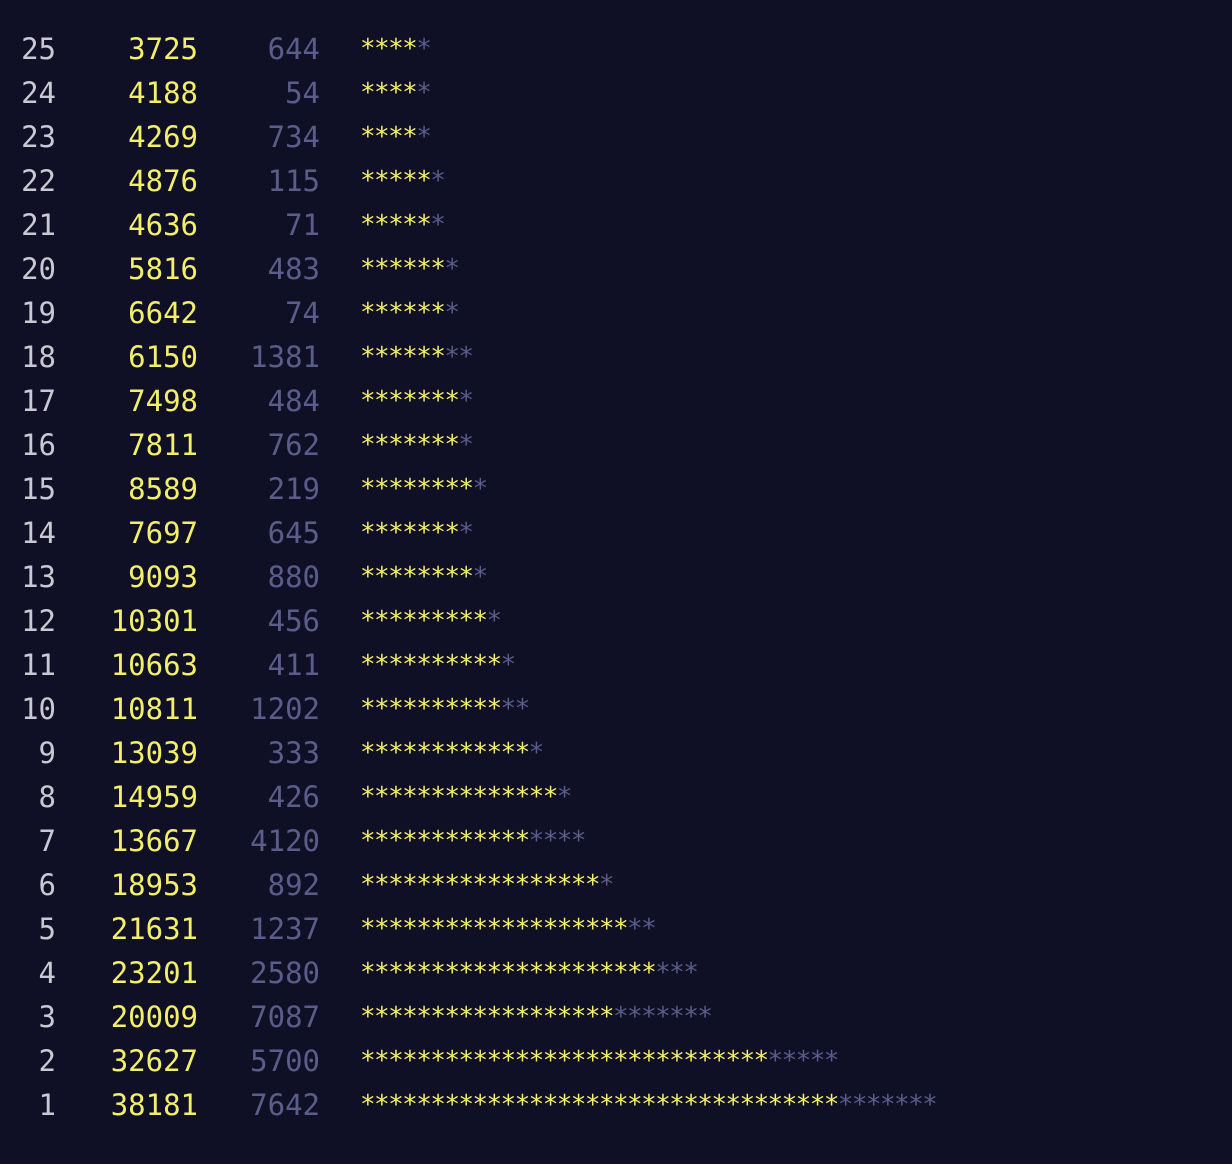 This screenshot has width=1232, height=1164. What do you see at coordinates (662, 1017) in the screenshot?
I see `secondary-star-bar: *******` at bounding box center [662, 1017].